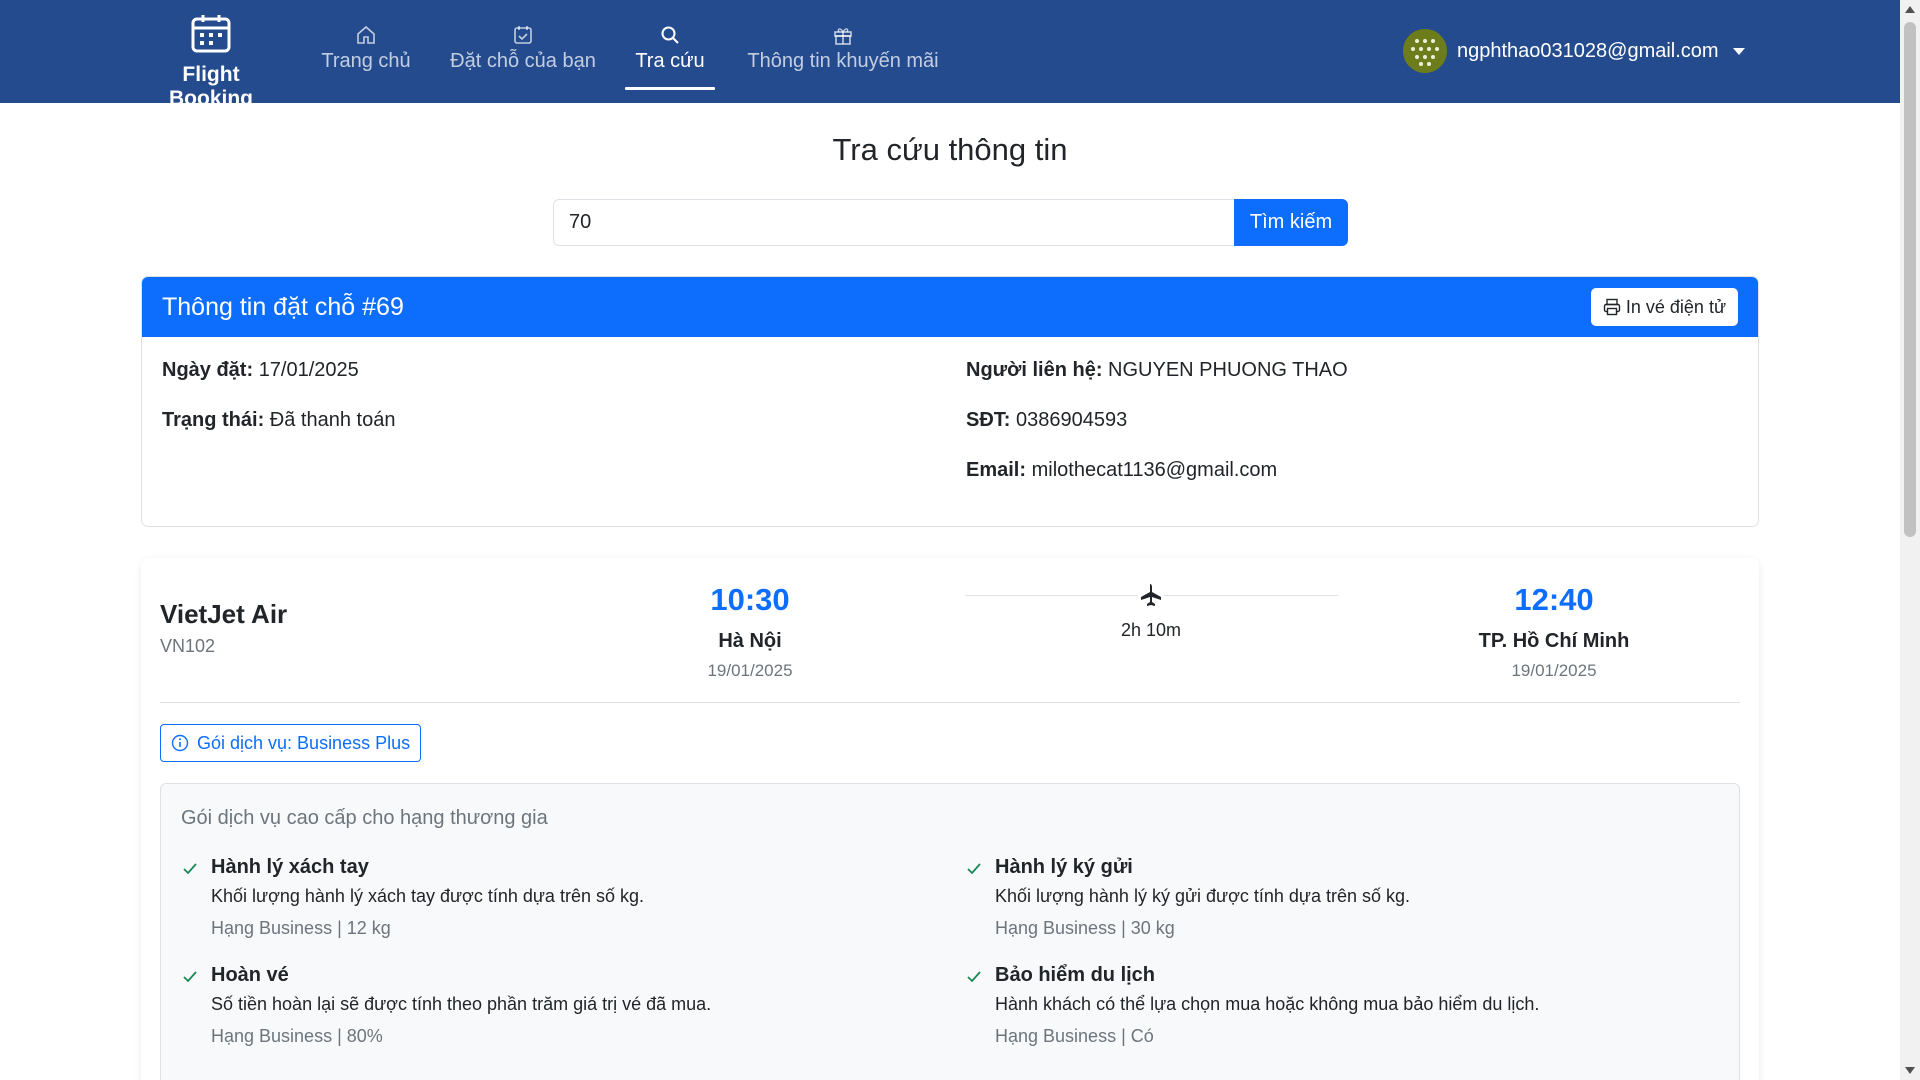  What do you see at coordinates (1910, 279) in the screenshot?
I see `scrollbar-thumb` at bounding box center [1910, 279].